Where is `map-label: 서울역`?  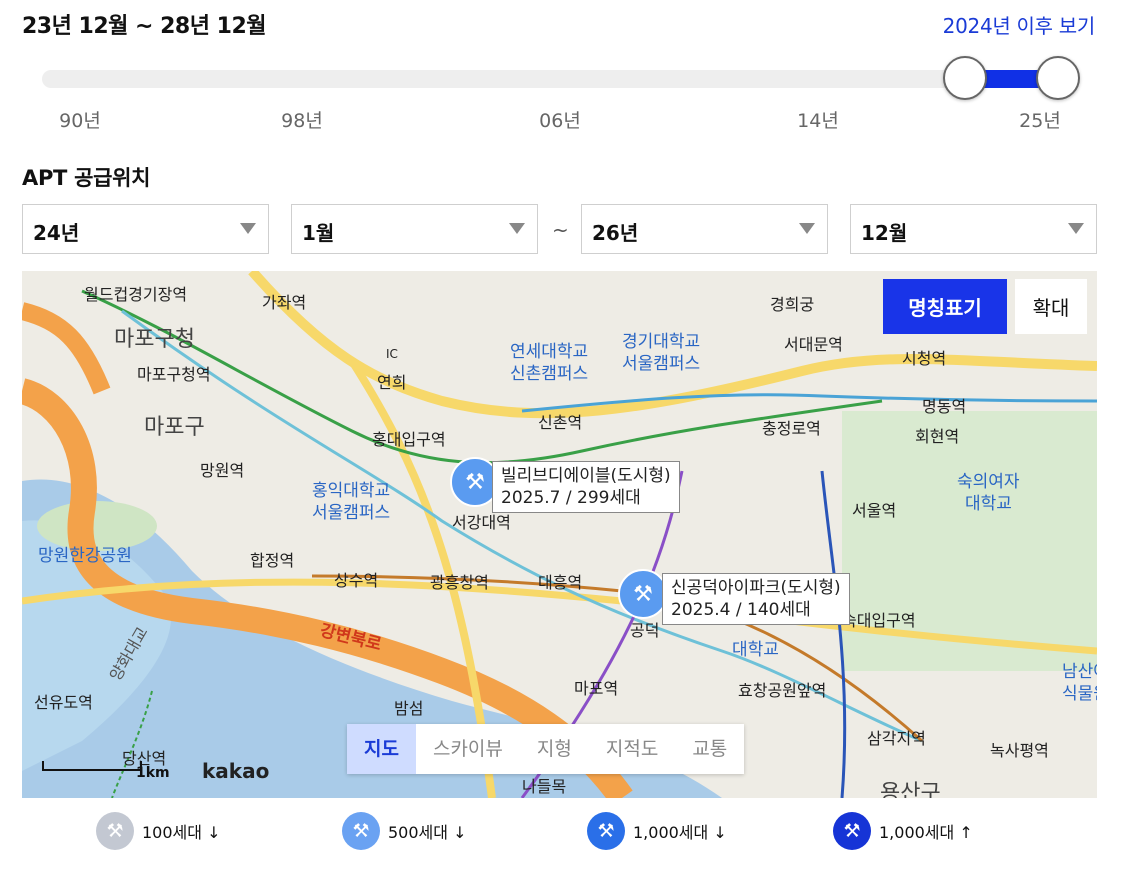 map-label: 서울역 is located at coordinates (874, 510).